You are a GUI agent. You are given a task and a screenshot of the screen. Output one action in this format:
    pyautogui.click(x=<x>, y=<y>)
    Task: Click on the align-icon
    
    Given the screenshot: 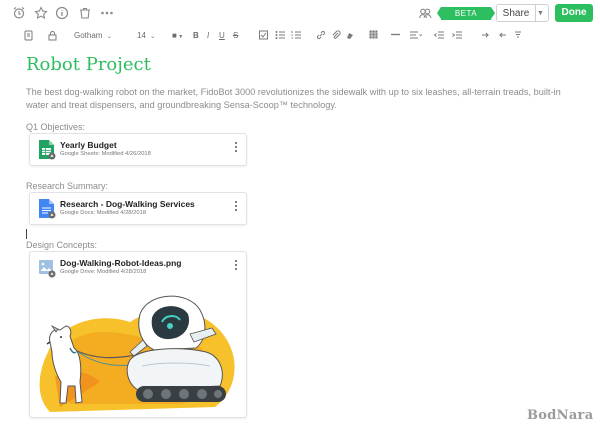 What is the action you would take?
    pyautogui.click(x=416, y=36)
    